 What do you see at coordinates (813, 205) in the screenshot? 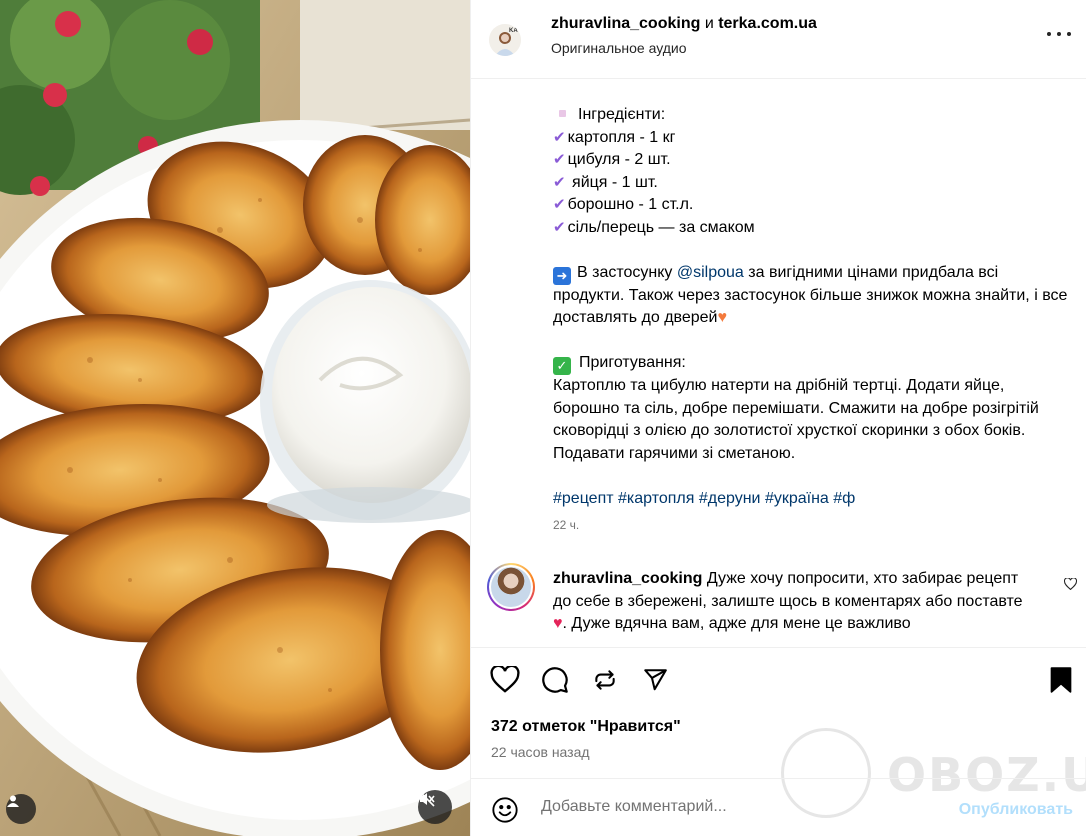
I see `ingredient-item: ✔ борошно - 1 ст.л.` at bounding box center [813, 205].